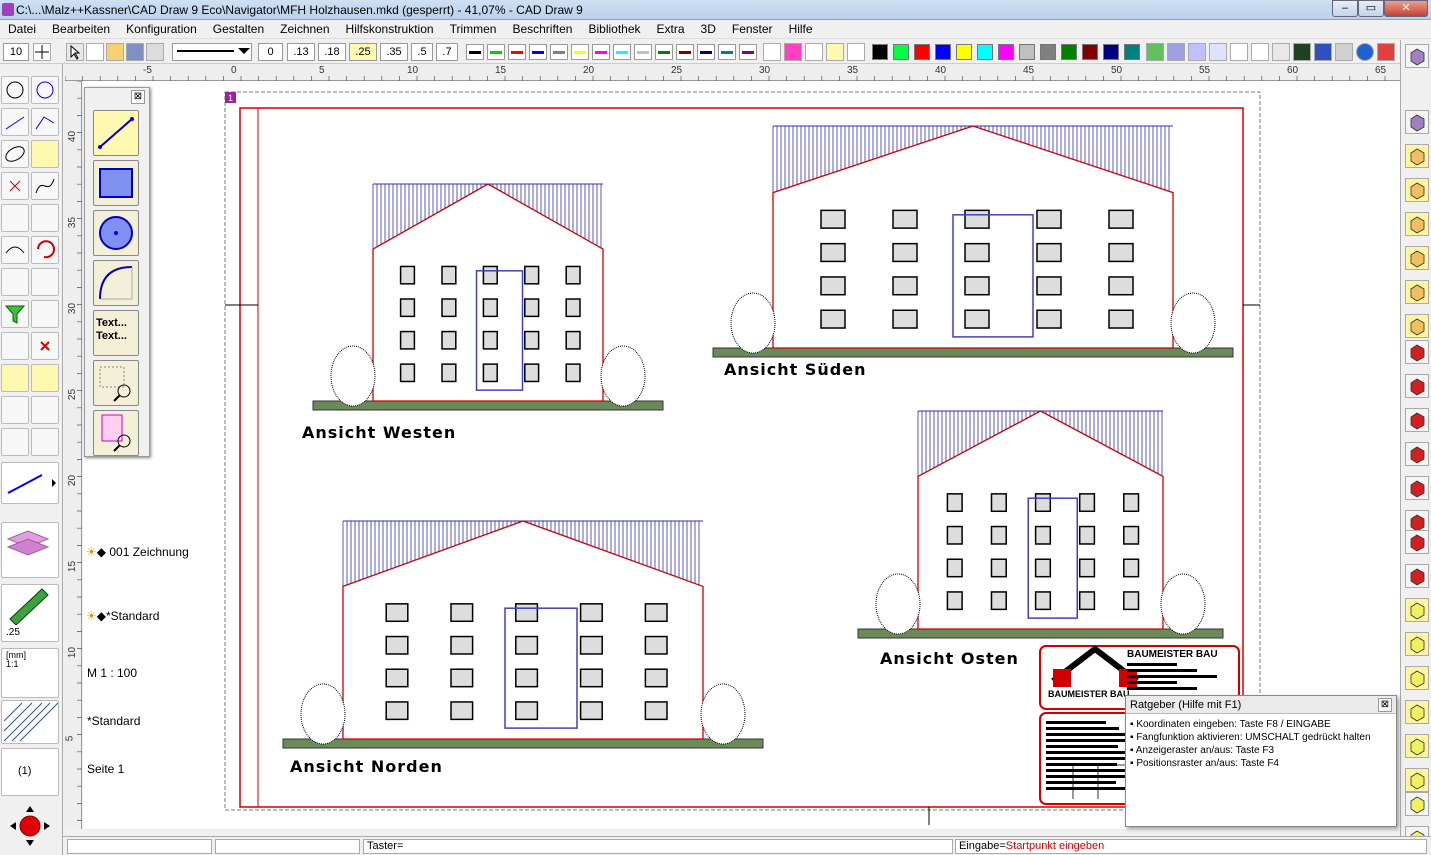  Describe the element at coordinates (1417, 542) in the screenshot. I see `turn-down-icon` at that location.